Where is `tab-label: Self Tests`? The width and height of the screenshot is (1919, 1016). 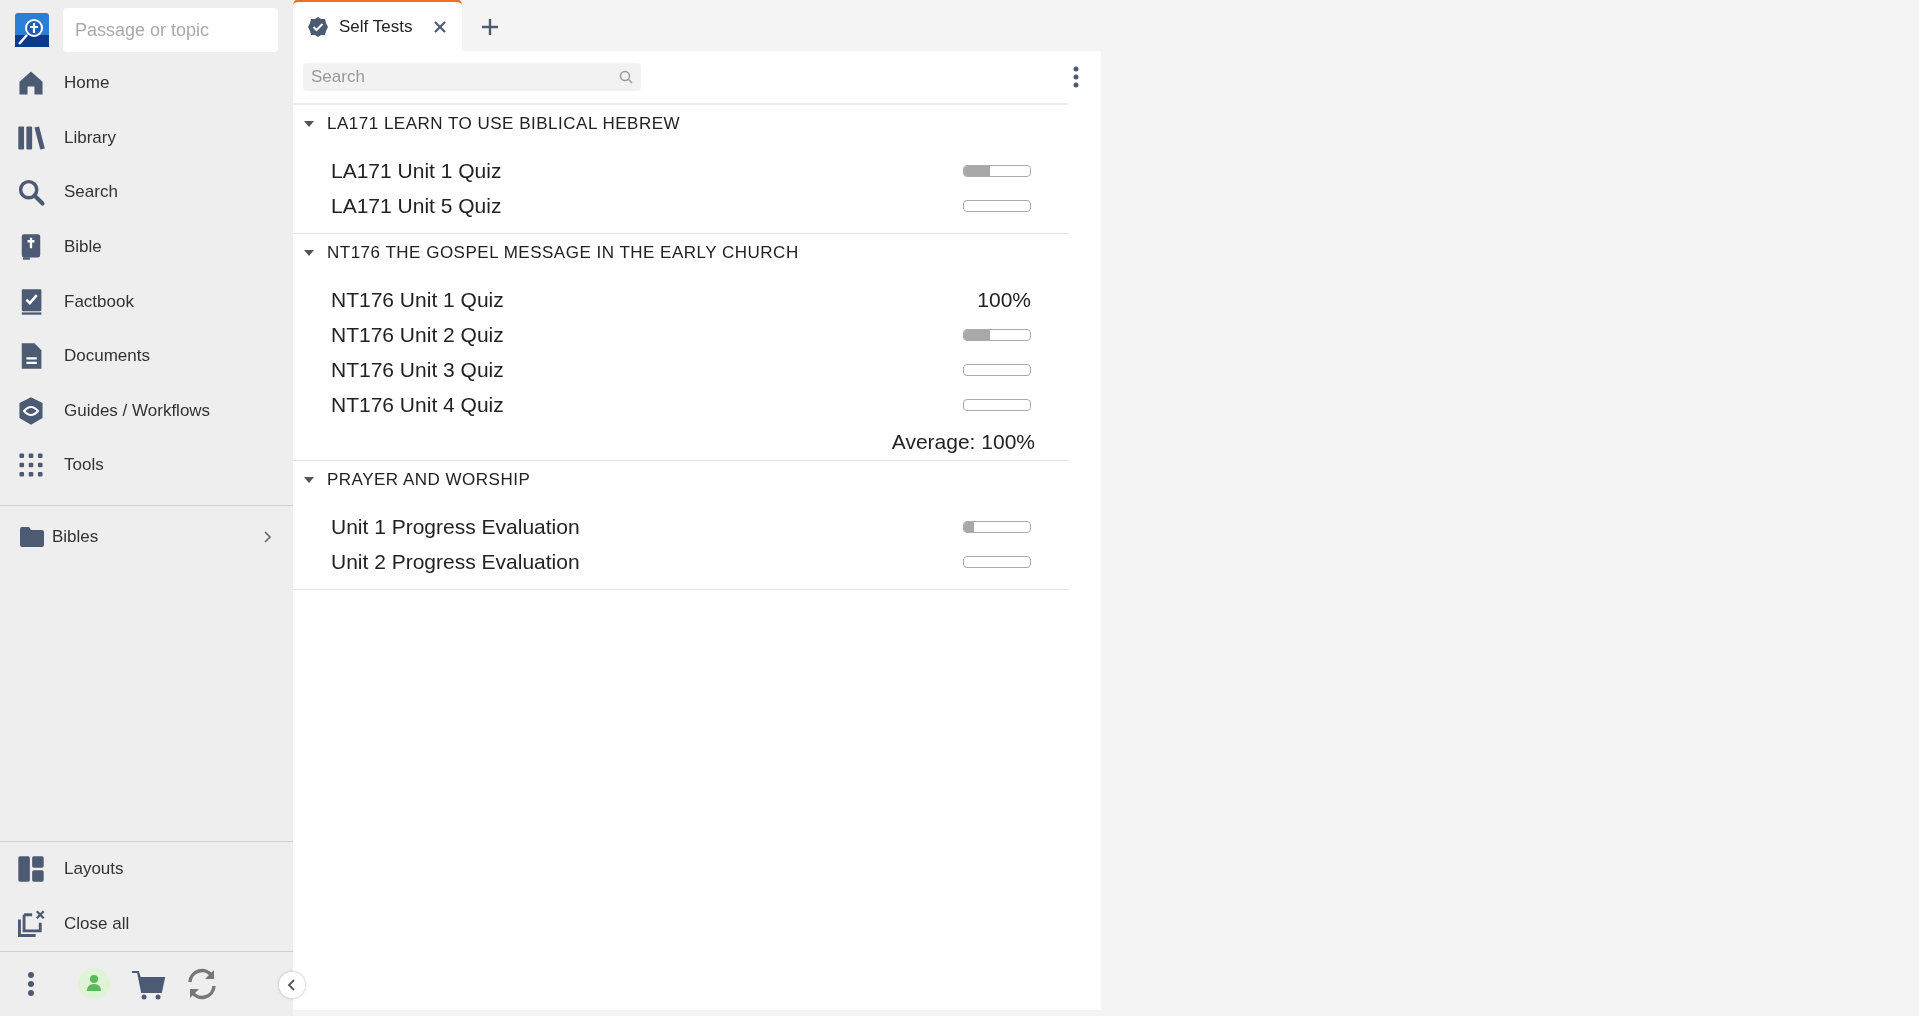
tab-label: Self Tests is located at coordinates (376, 26).